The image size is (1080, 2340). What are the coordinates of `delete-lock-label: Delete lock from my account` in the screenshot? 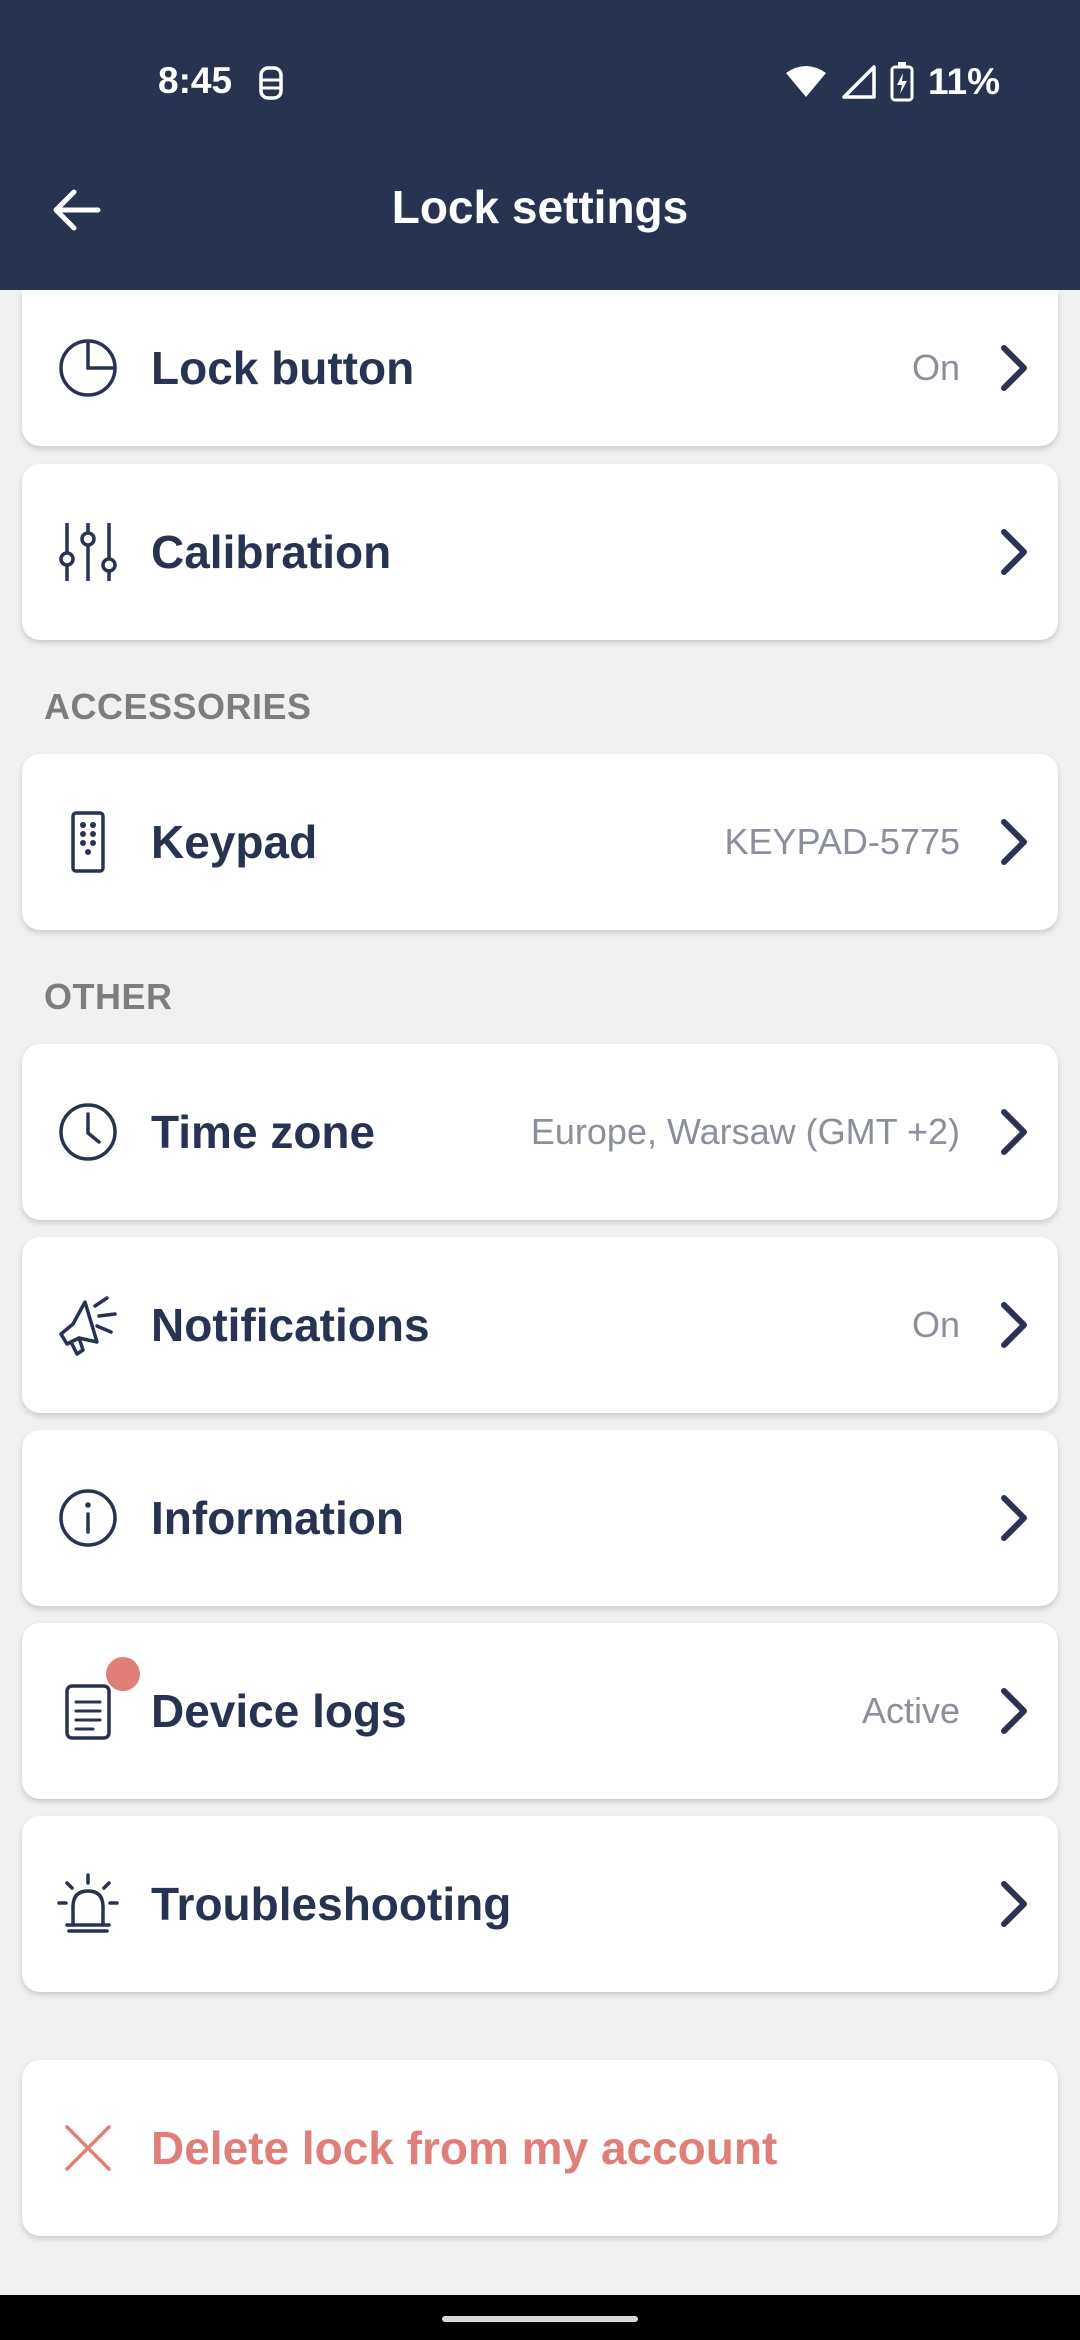 It's located at (464, 2148).